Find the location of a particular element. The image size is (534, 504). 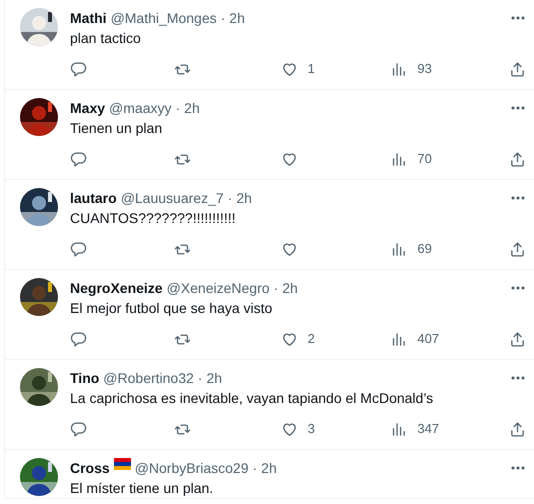

user-name: Mathi is located at coordinates (88, 18).